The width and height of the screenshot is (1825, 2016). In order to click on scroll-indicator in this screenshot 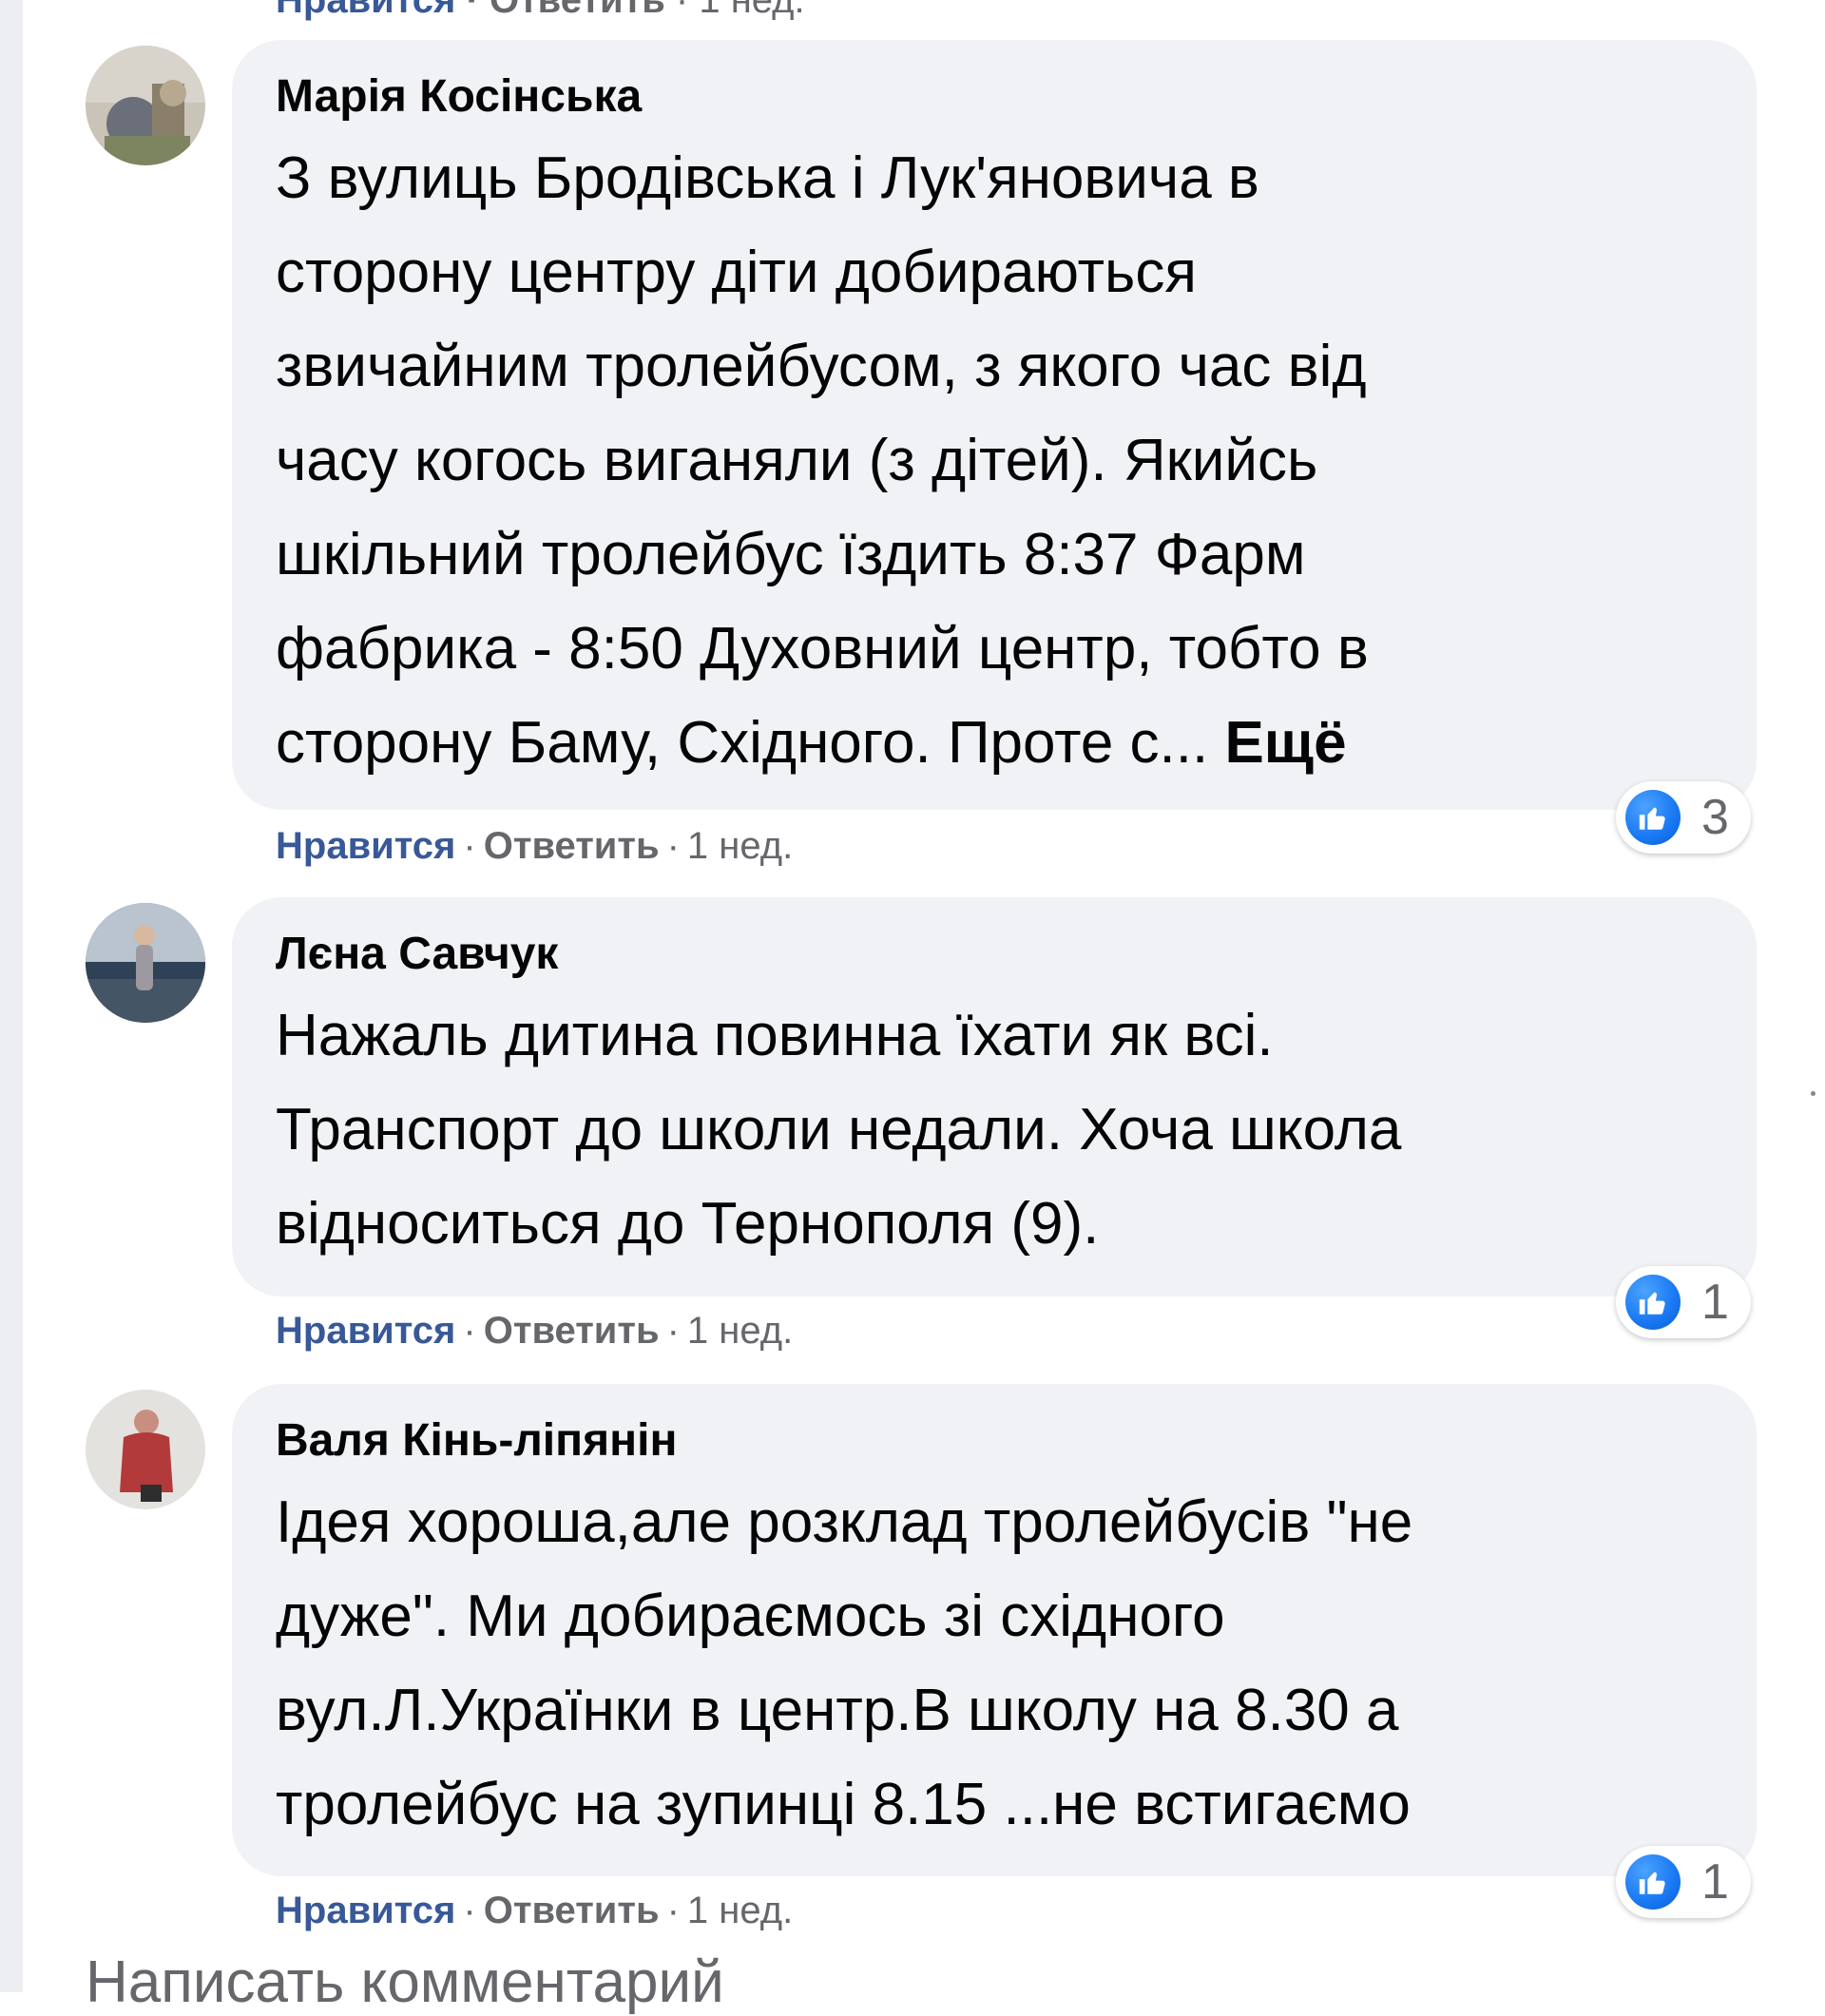, I will do `click(1813, 1093)`.